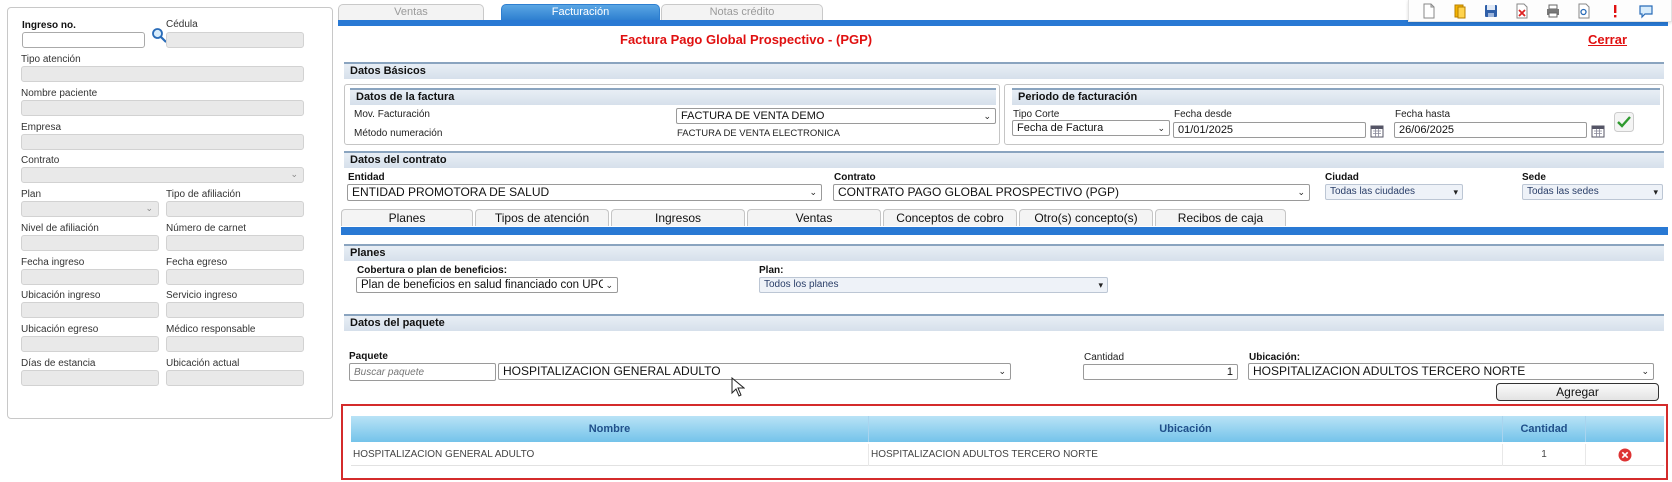 The height and width of the screenshot is (482, 1672). Describe the element at coordinates (90, 277) in the screenshot. I see `fecha-ingreso-field` at that location.